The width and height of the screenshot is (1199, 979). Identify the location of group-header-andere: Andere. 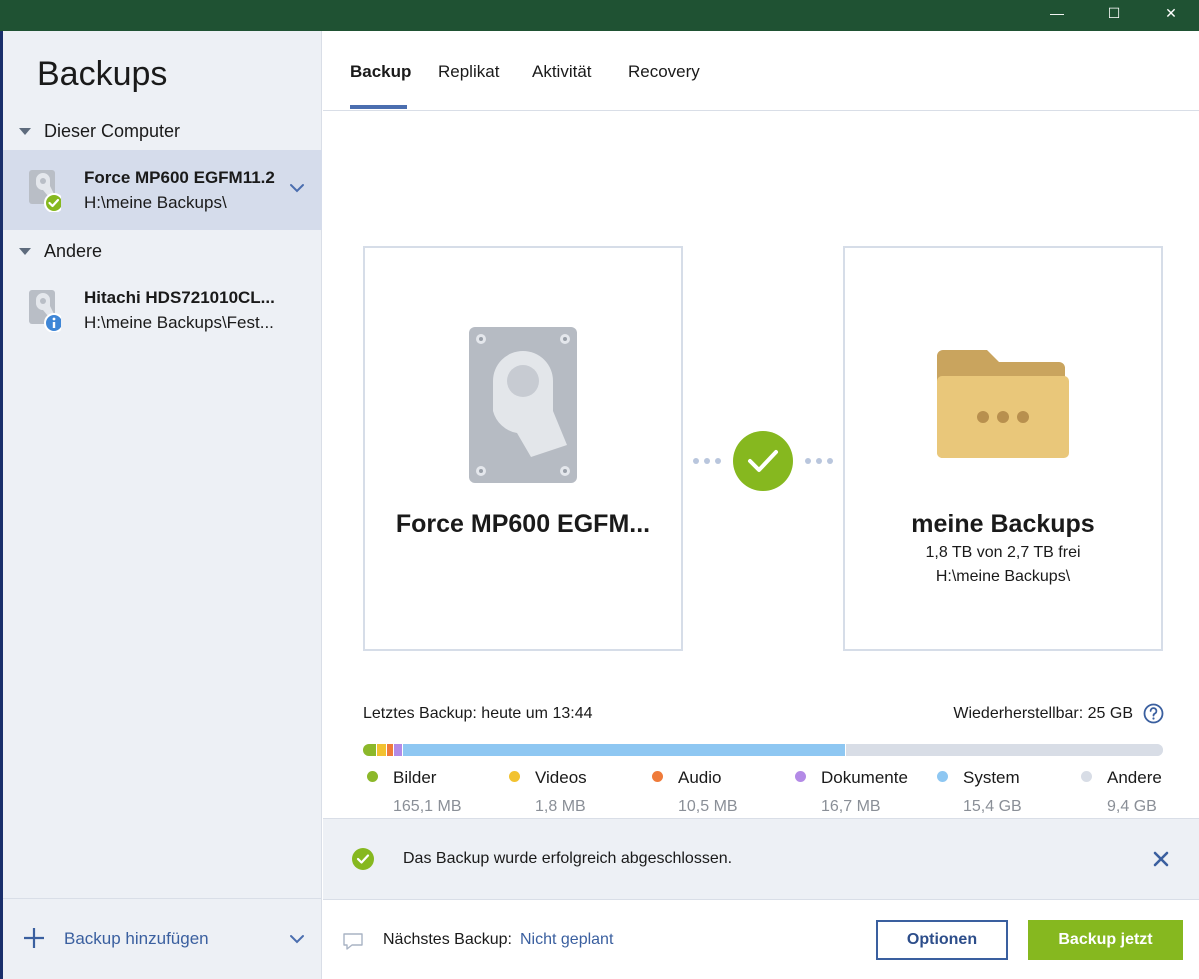
(162, 251).